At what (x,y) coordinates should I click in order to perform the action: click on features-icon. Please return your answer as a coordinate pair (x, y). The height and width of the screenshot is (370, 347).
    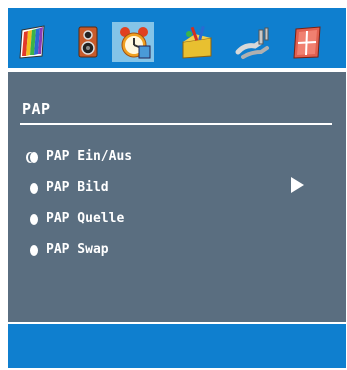
    Looking at the image, I should click on (197, 42).